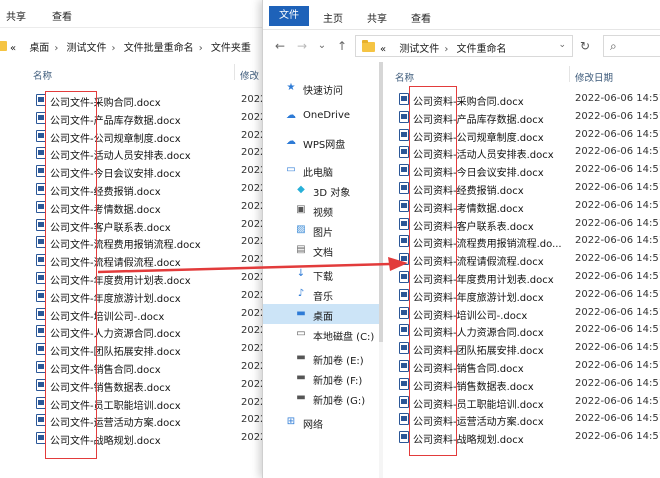 This screenshot has width=660, height=478. What do you see at coordinates (333, 17) in the screenshot?
I see `tab-home: 主页` at bounding box center [333, 17].